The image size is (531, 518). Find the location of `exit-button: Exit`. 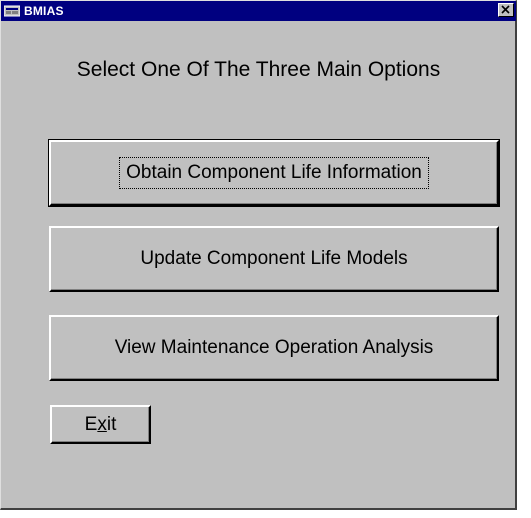

exit-button: Exit is located at coordinates (100, 424).